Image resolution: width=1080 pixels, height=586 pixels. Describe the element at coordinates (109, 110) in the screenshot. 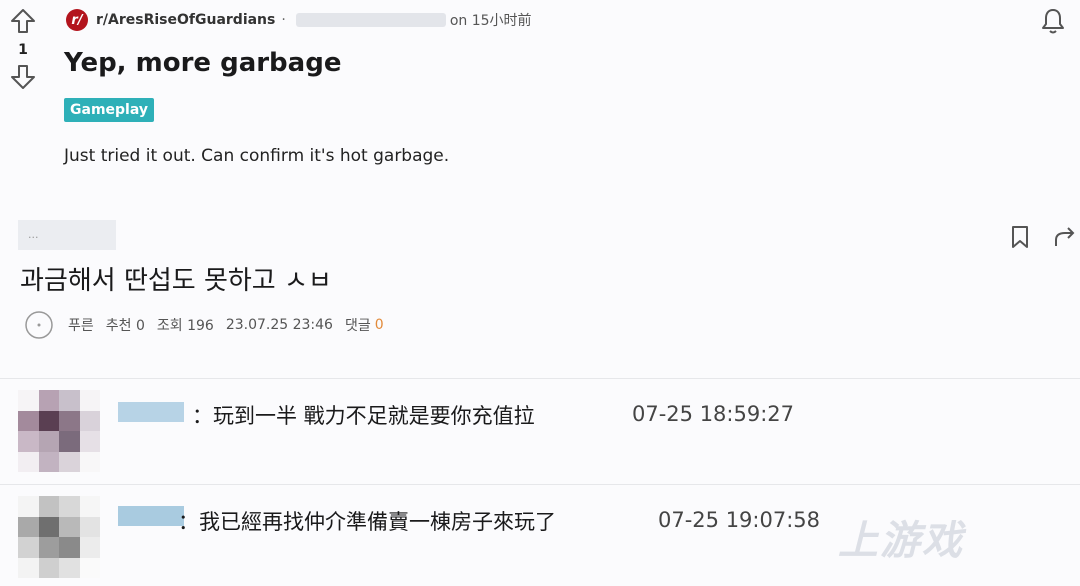

I see `post-flair: Gameplay` at that location.